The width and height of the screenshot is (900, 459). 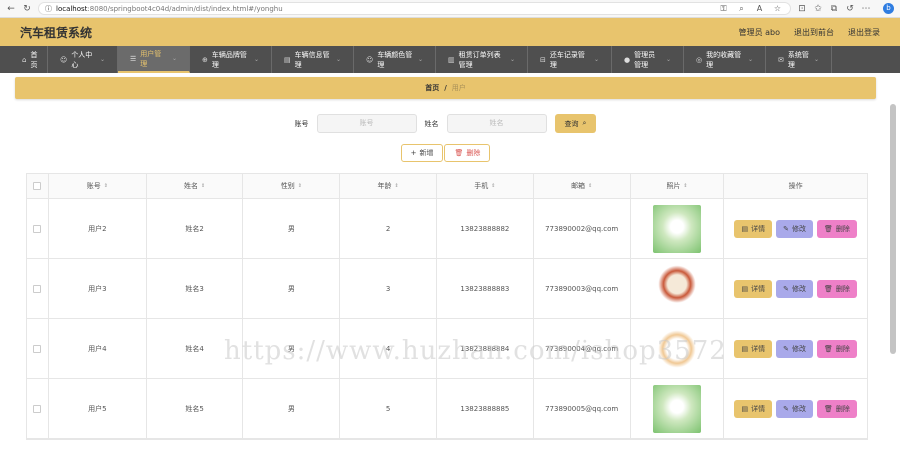 What do you see at coordinates (799, 59) in the screenshot?
I see `menu-system: ✉ 系统管理 ⌄` at bounding box center [799, 59].